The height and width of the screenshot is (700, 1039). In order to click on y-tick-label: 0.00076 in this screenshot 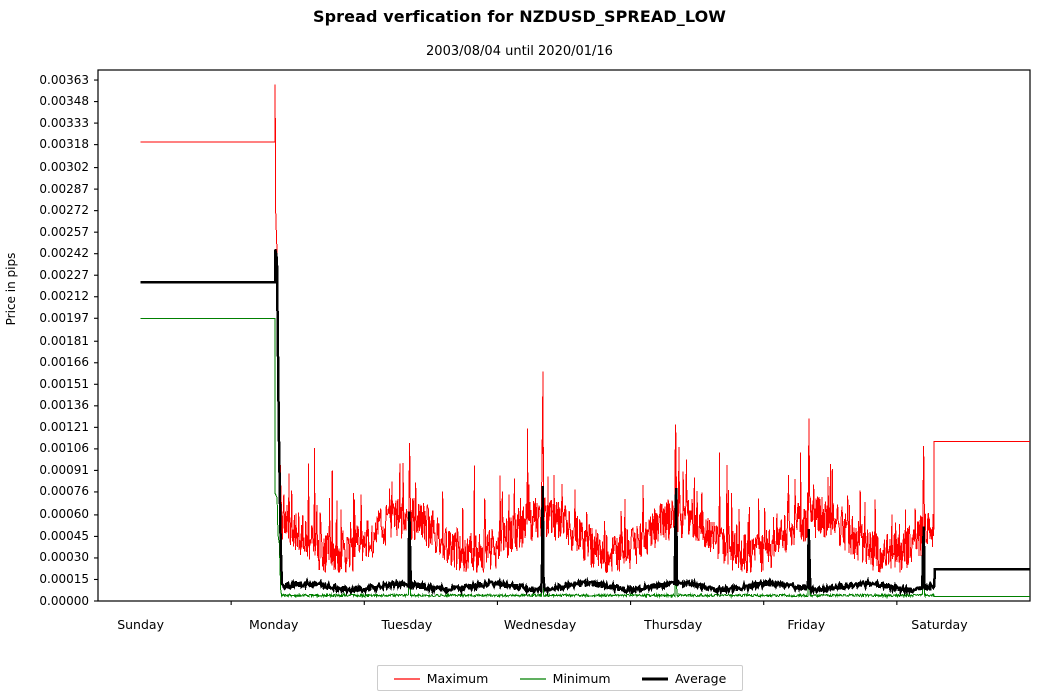, I will do `click(64, 491)`.